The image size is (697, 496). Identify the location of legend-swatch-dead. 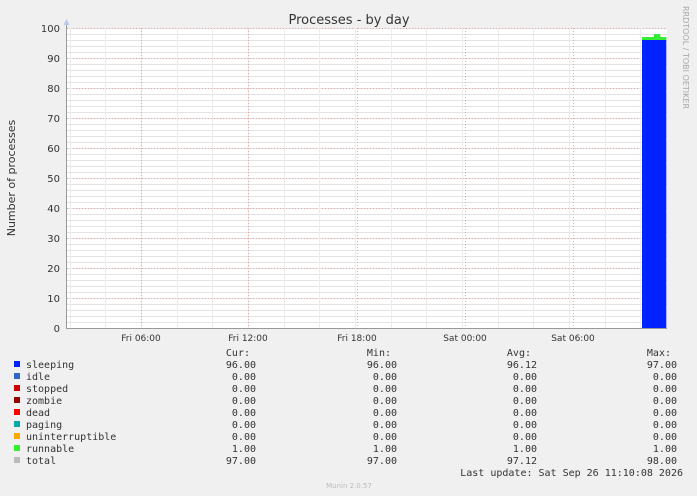
(17, 412).